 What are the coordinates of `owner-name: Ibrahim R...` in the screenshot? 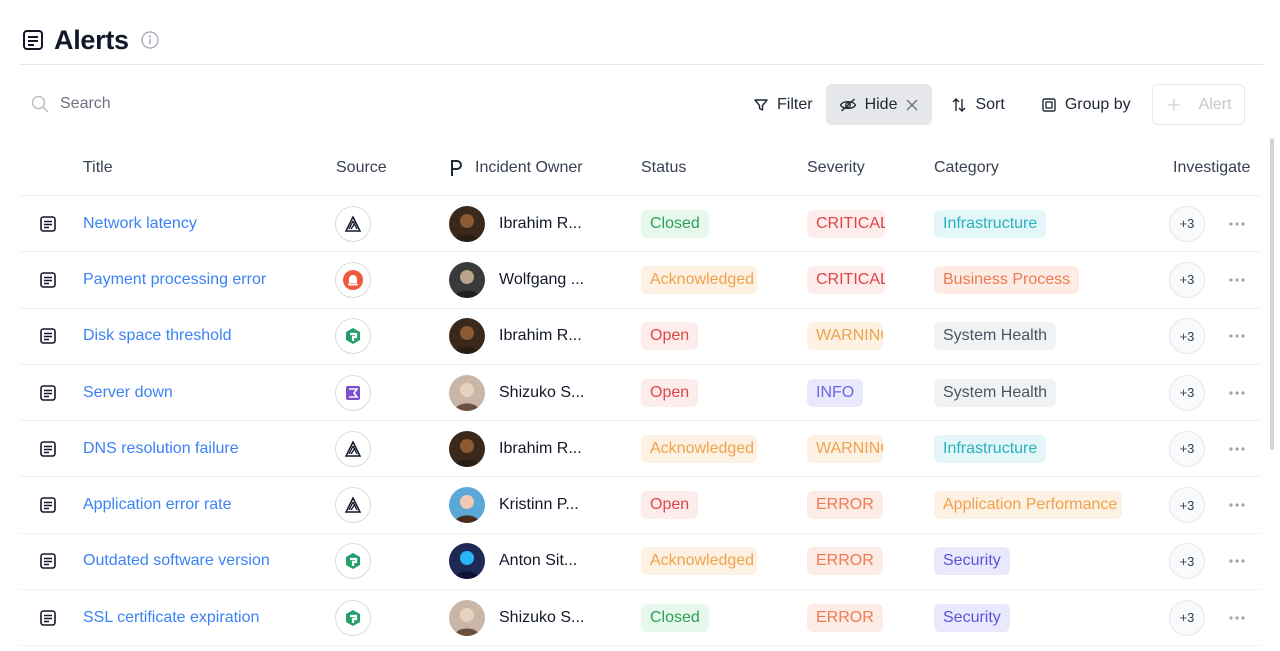 It's located at (540, 448).